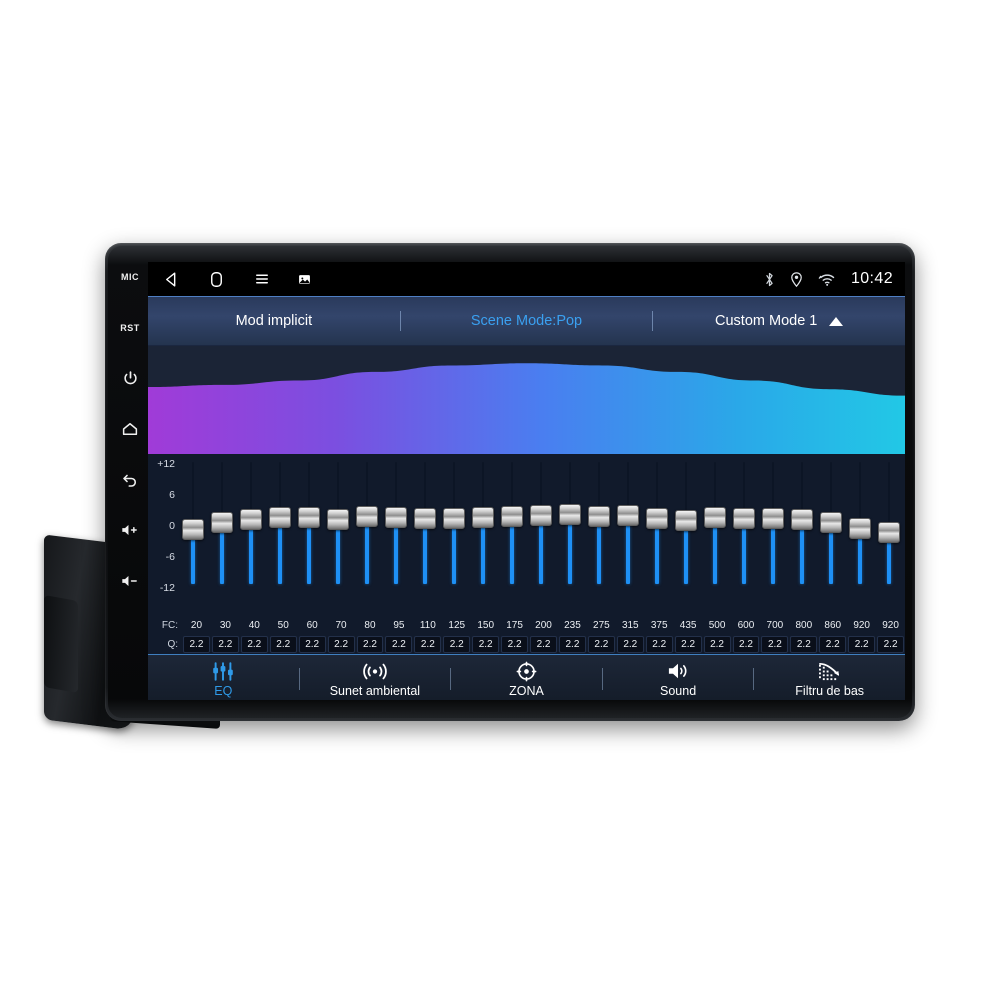  What do you see at coordinates (130, 378) in the screenshot?
I see `power-button` at bounding box center [130, 378].